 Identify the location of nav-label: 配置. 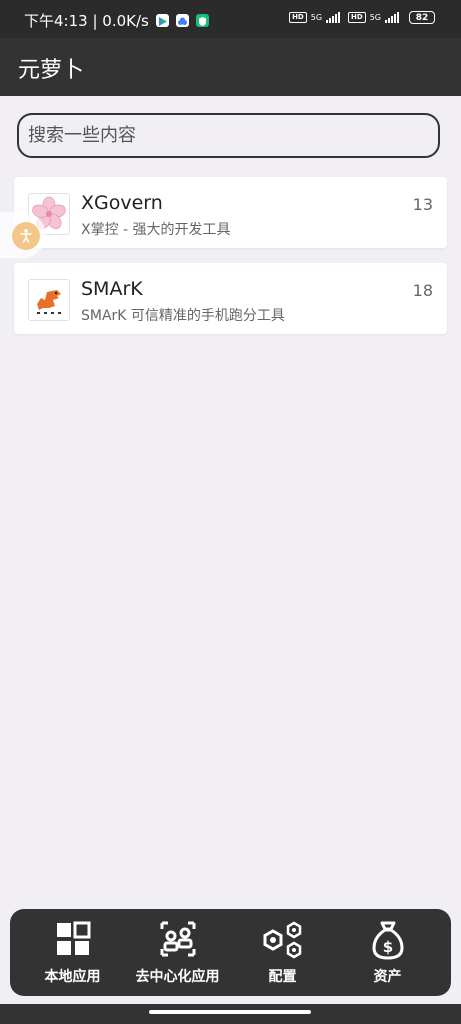
(282, 977).